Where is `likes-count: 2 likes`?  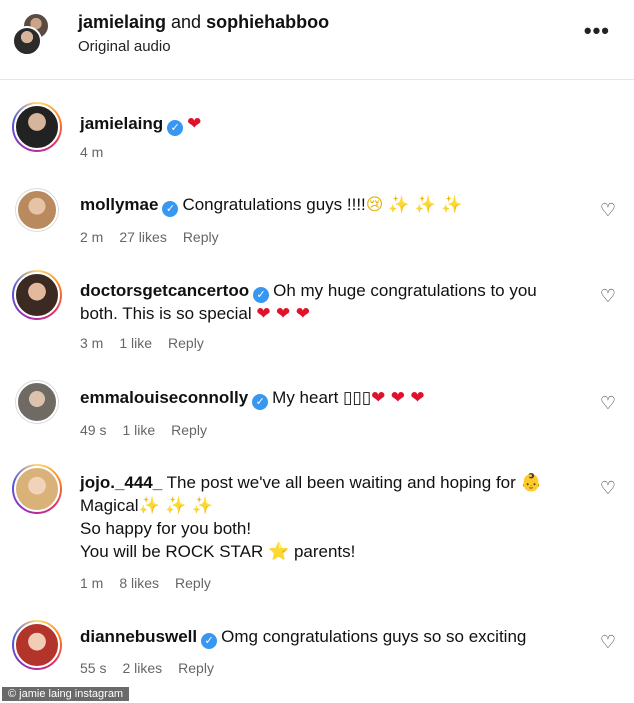 likes-count: 2 likes is located at coordinates (142, 668).